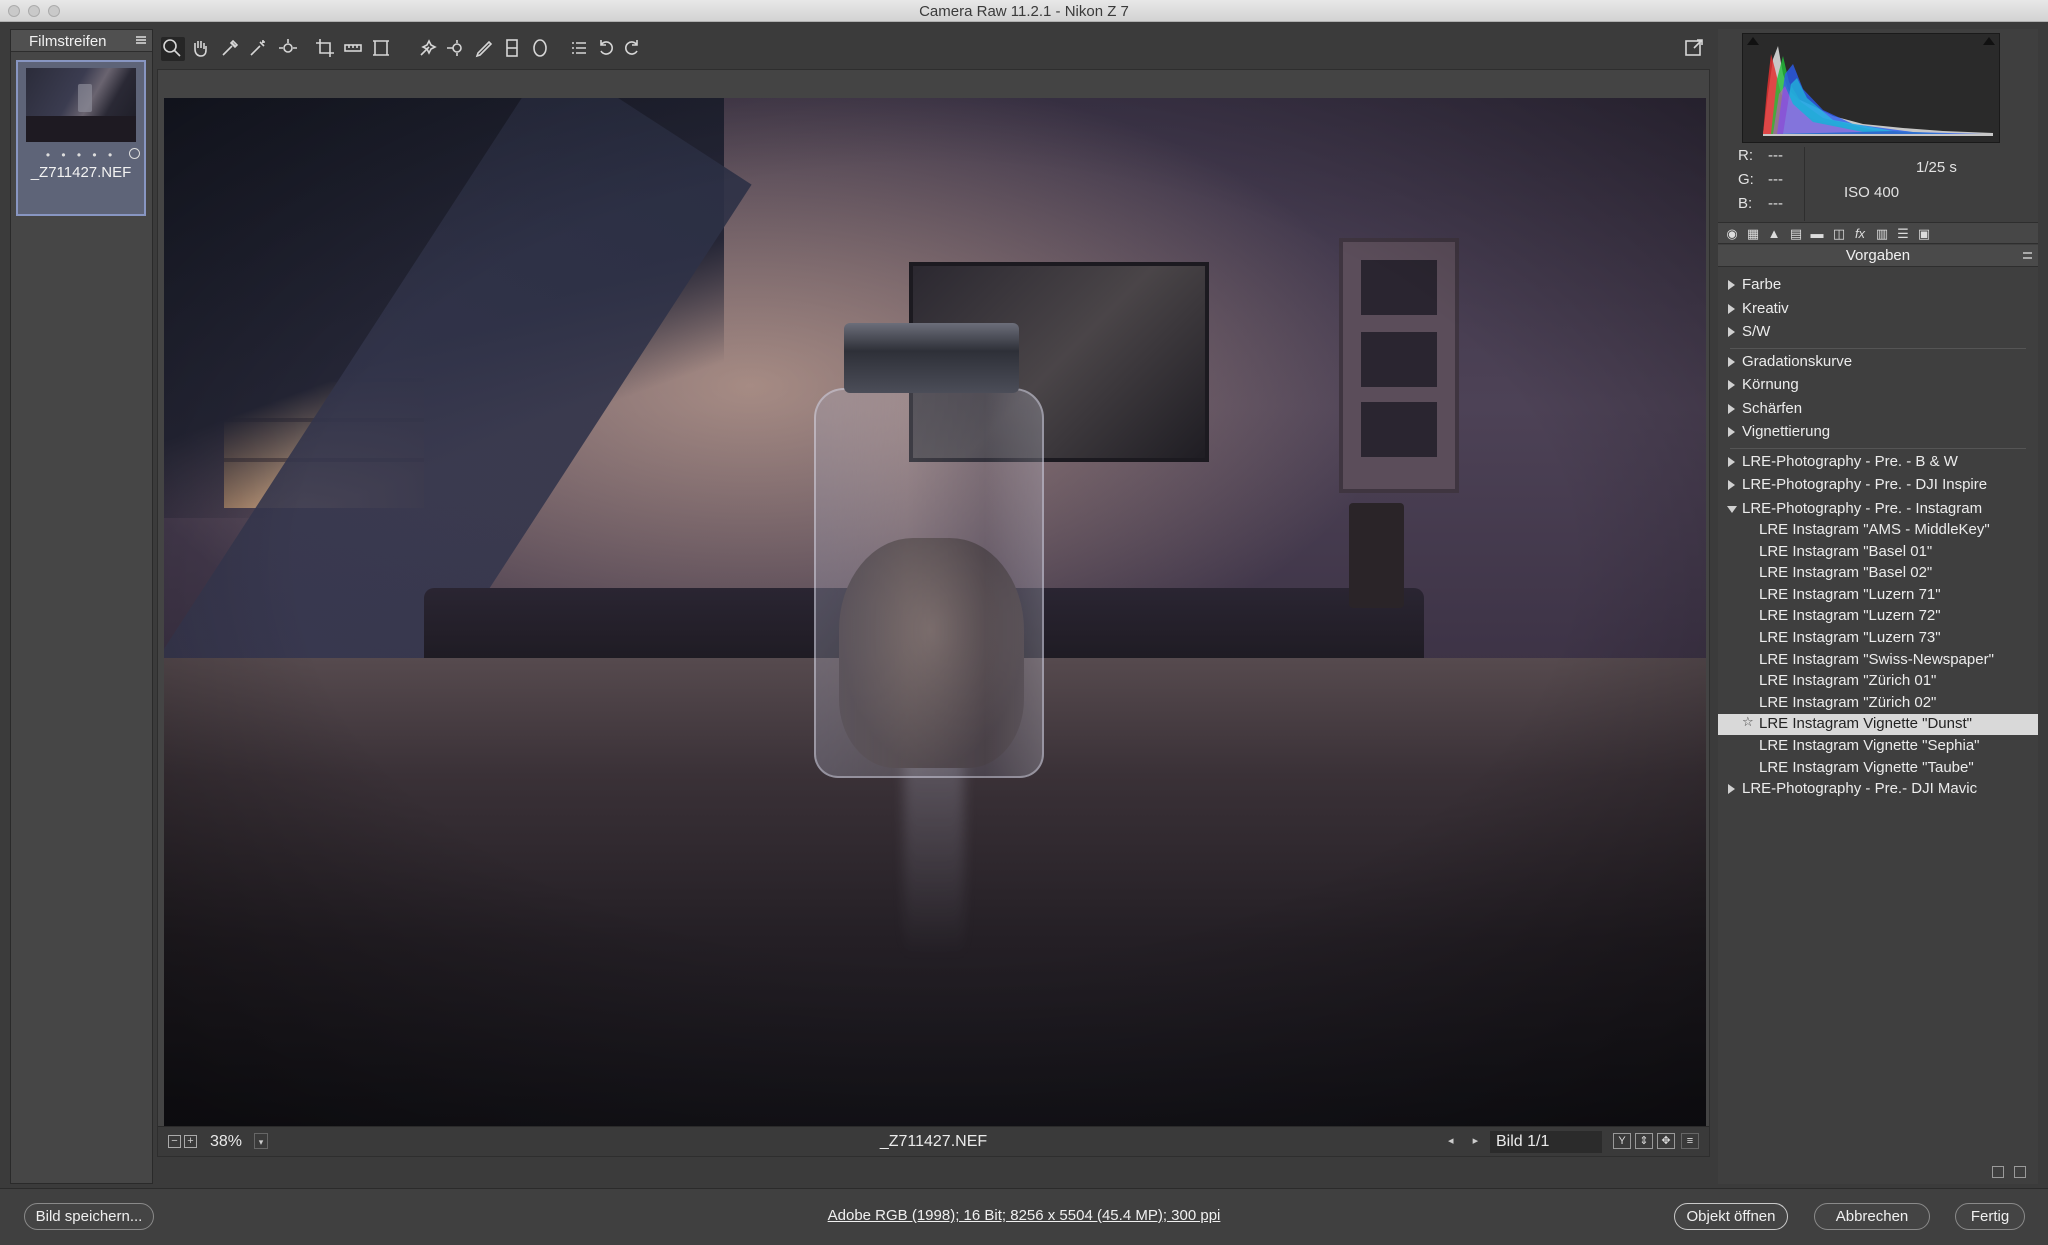 This screenshot has height=1245, width=2048. What do you see at coordinates (1817, 234) in the screenshot?
I see `split-toning-icon: ▬` at bounding box center [1817, 234].